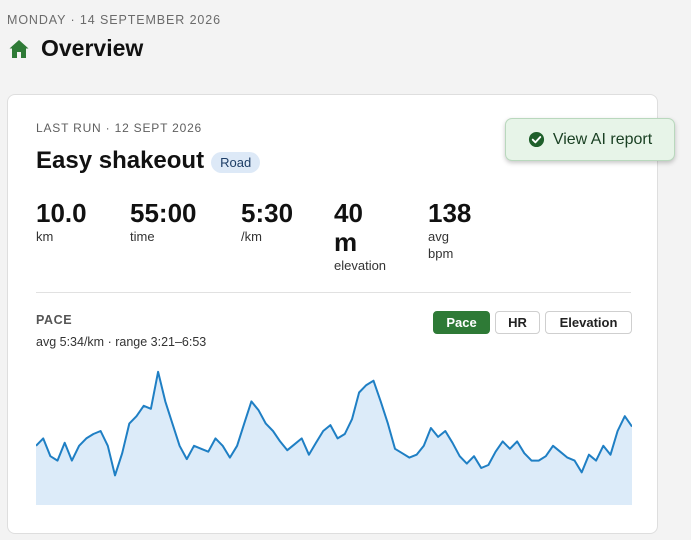  Describe the element at coordinates (61, 213) in the screenshot. I see `stat-value: 10.0` at that location.